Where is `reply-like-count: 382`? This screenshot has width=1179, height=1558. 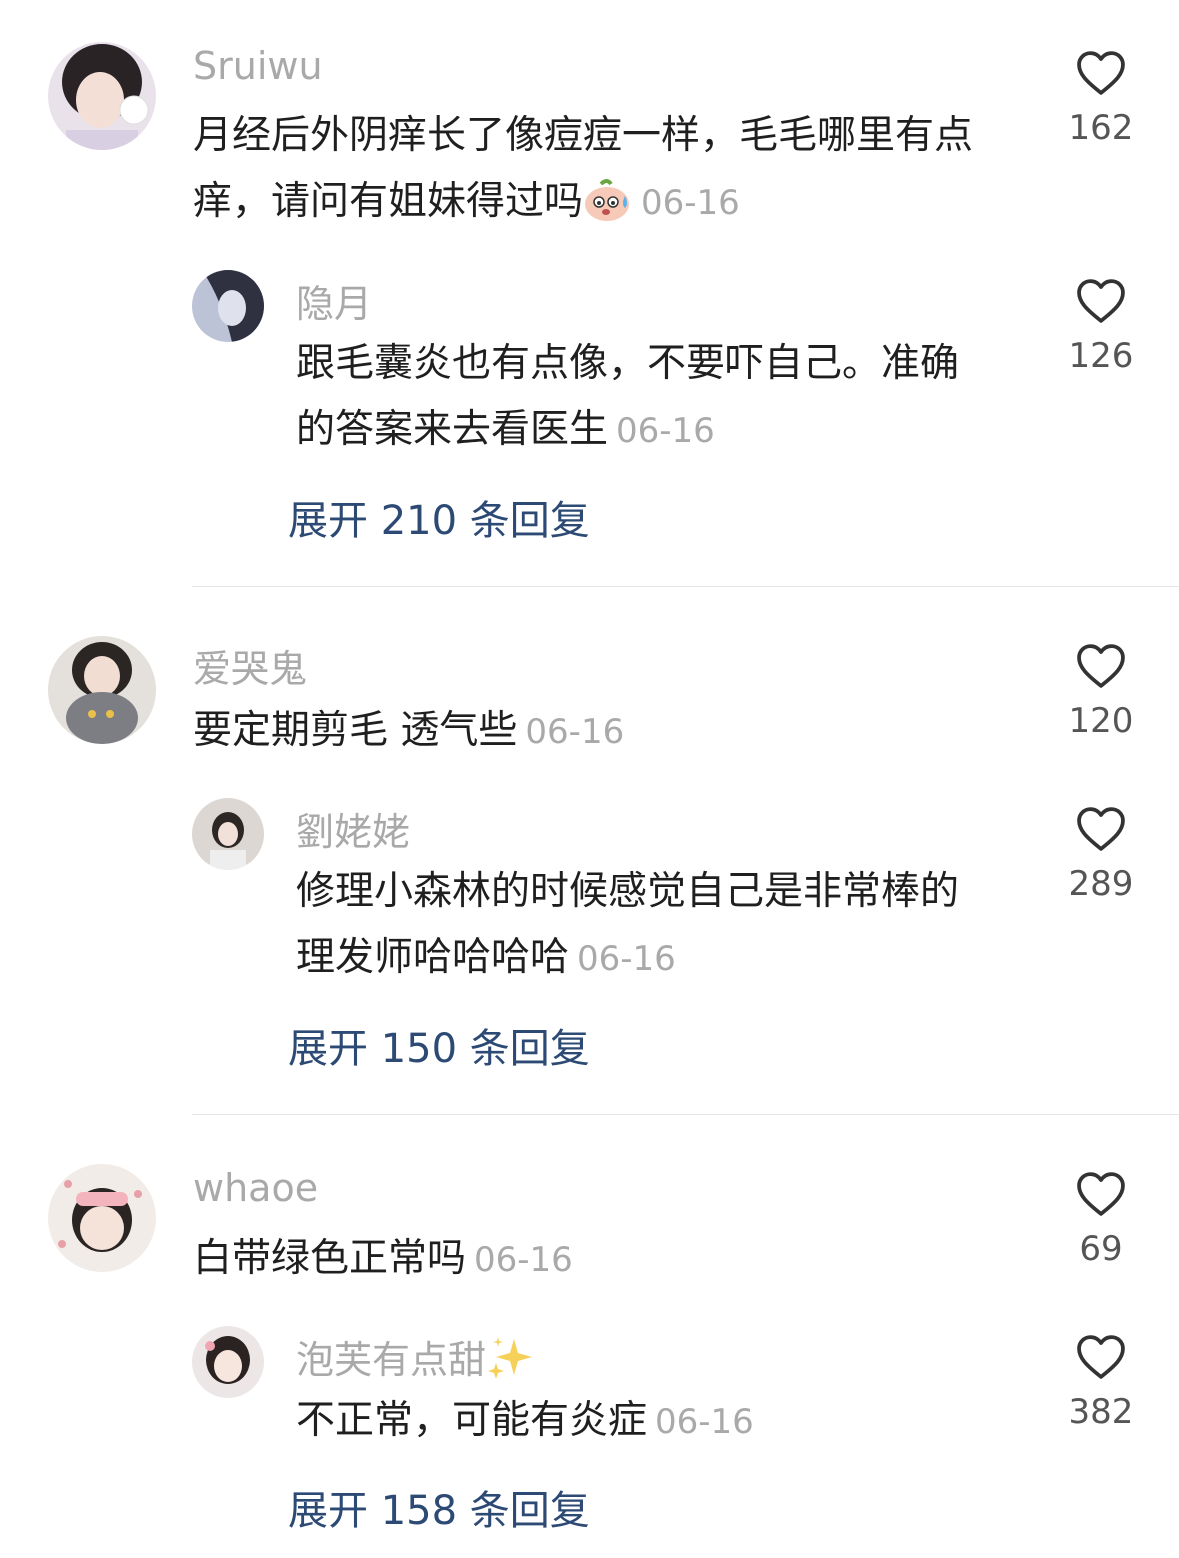
reply-like-count: 382 is located at coordinates (1101, 1412).